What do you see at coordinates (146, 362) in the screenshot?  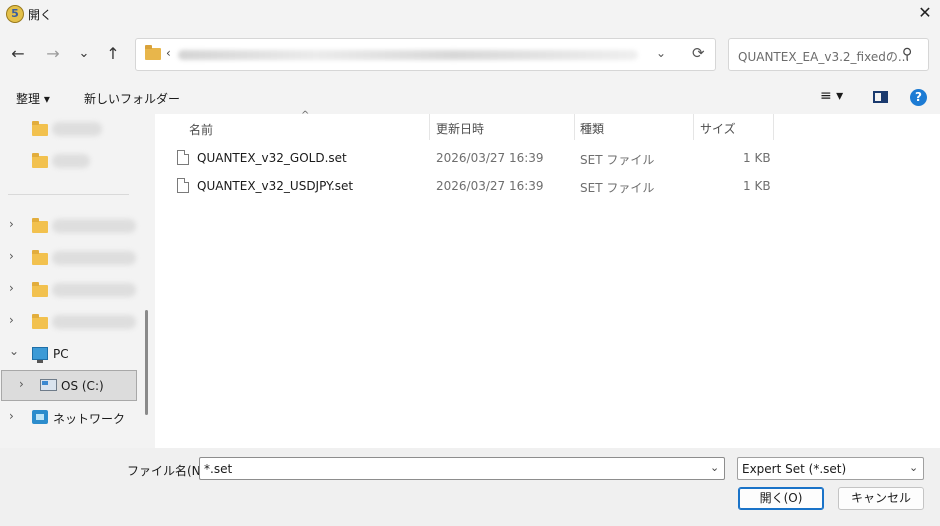 I see `sidebar-scrollbar` at bounding box center [146, 362].